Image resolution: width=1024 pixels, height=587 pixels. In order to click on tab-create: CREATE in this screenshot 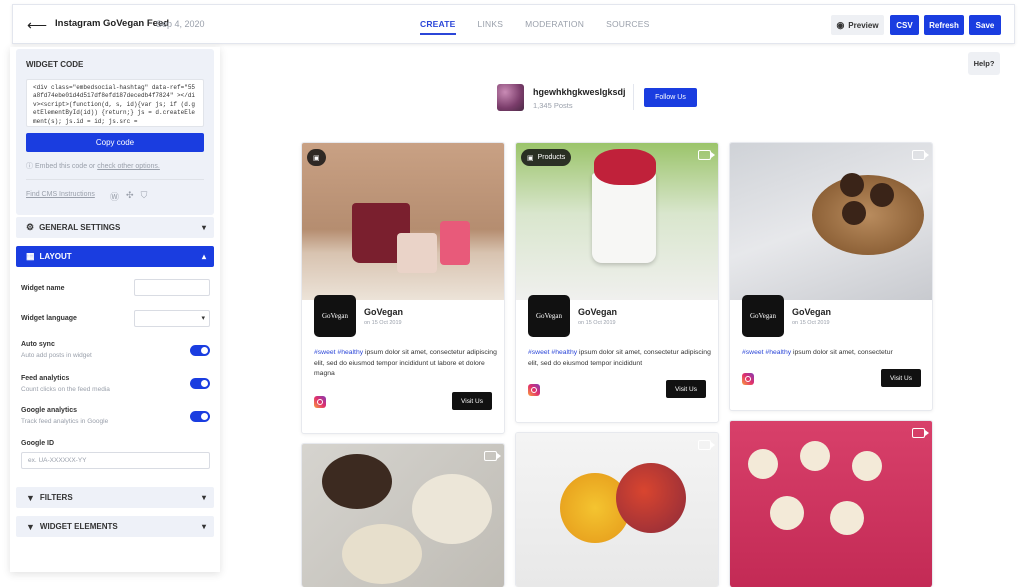, I will do `click(438, 25)`.